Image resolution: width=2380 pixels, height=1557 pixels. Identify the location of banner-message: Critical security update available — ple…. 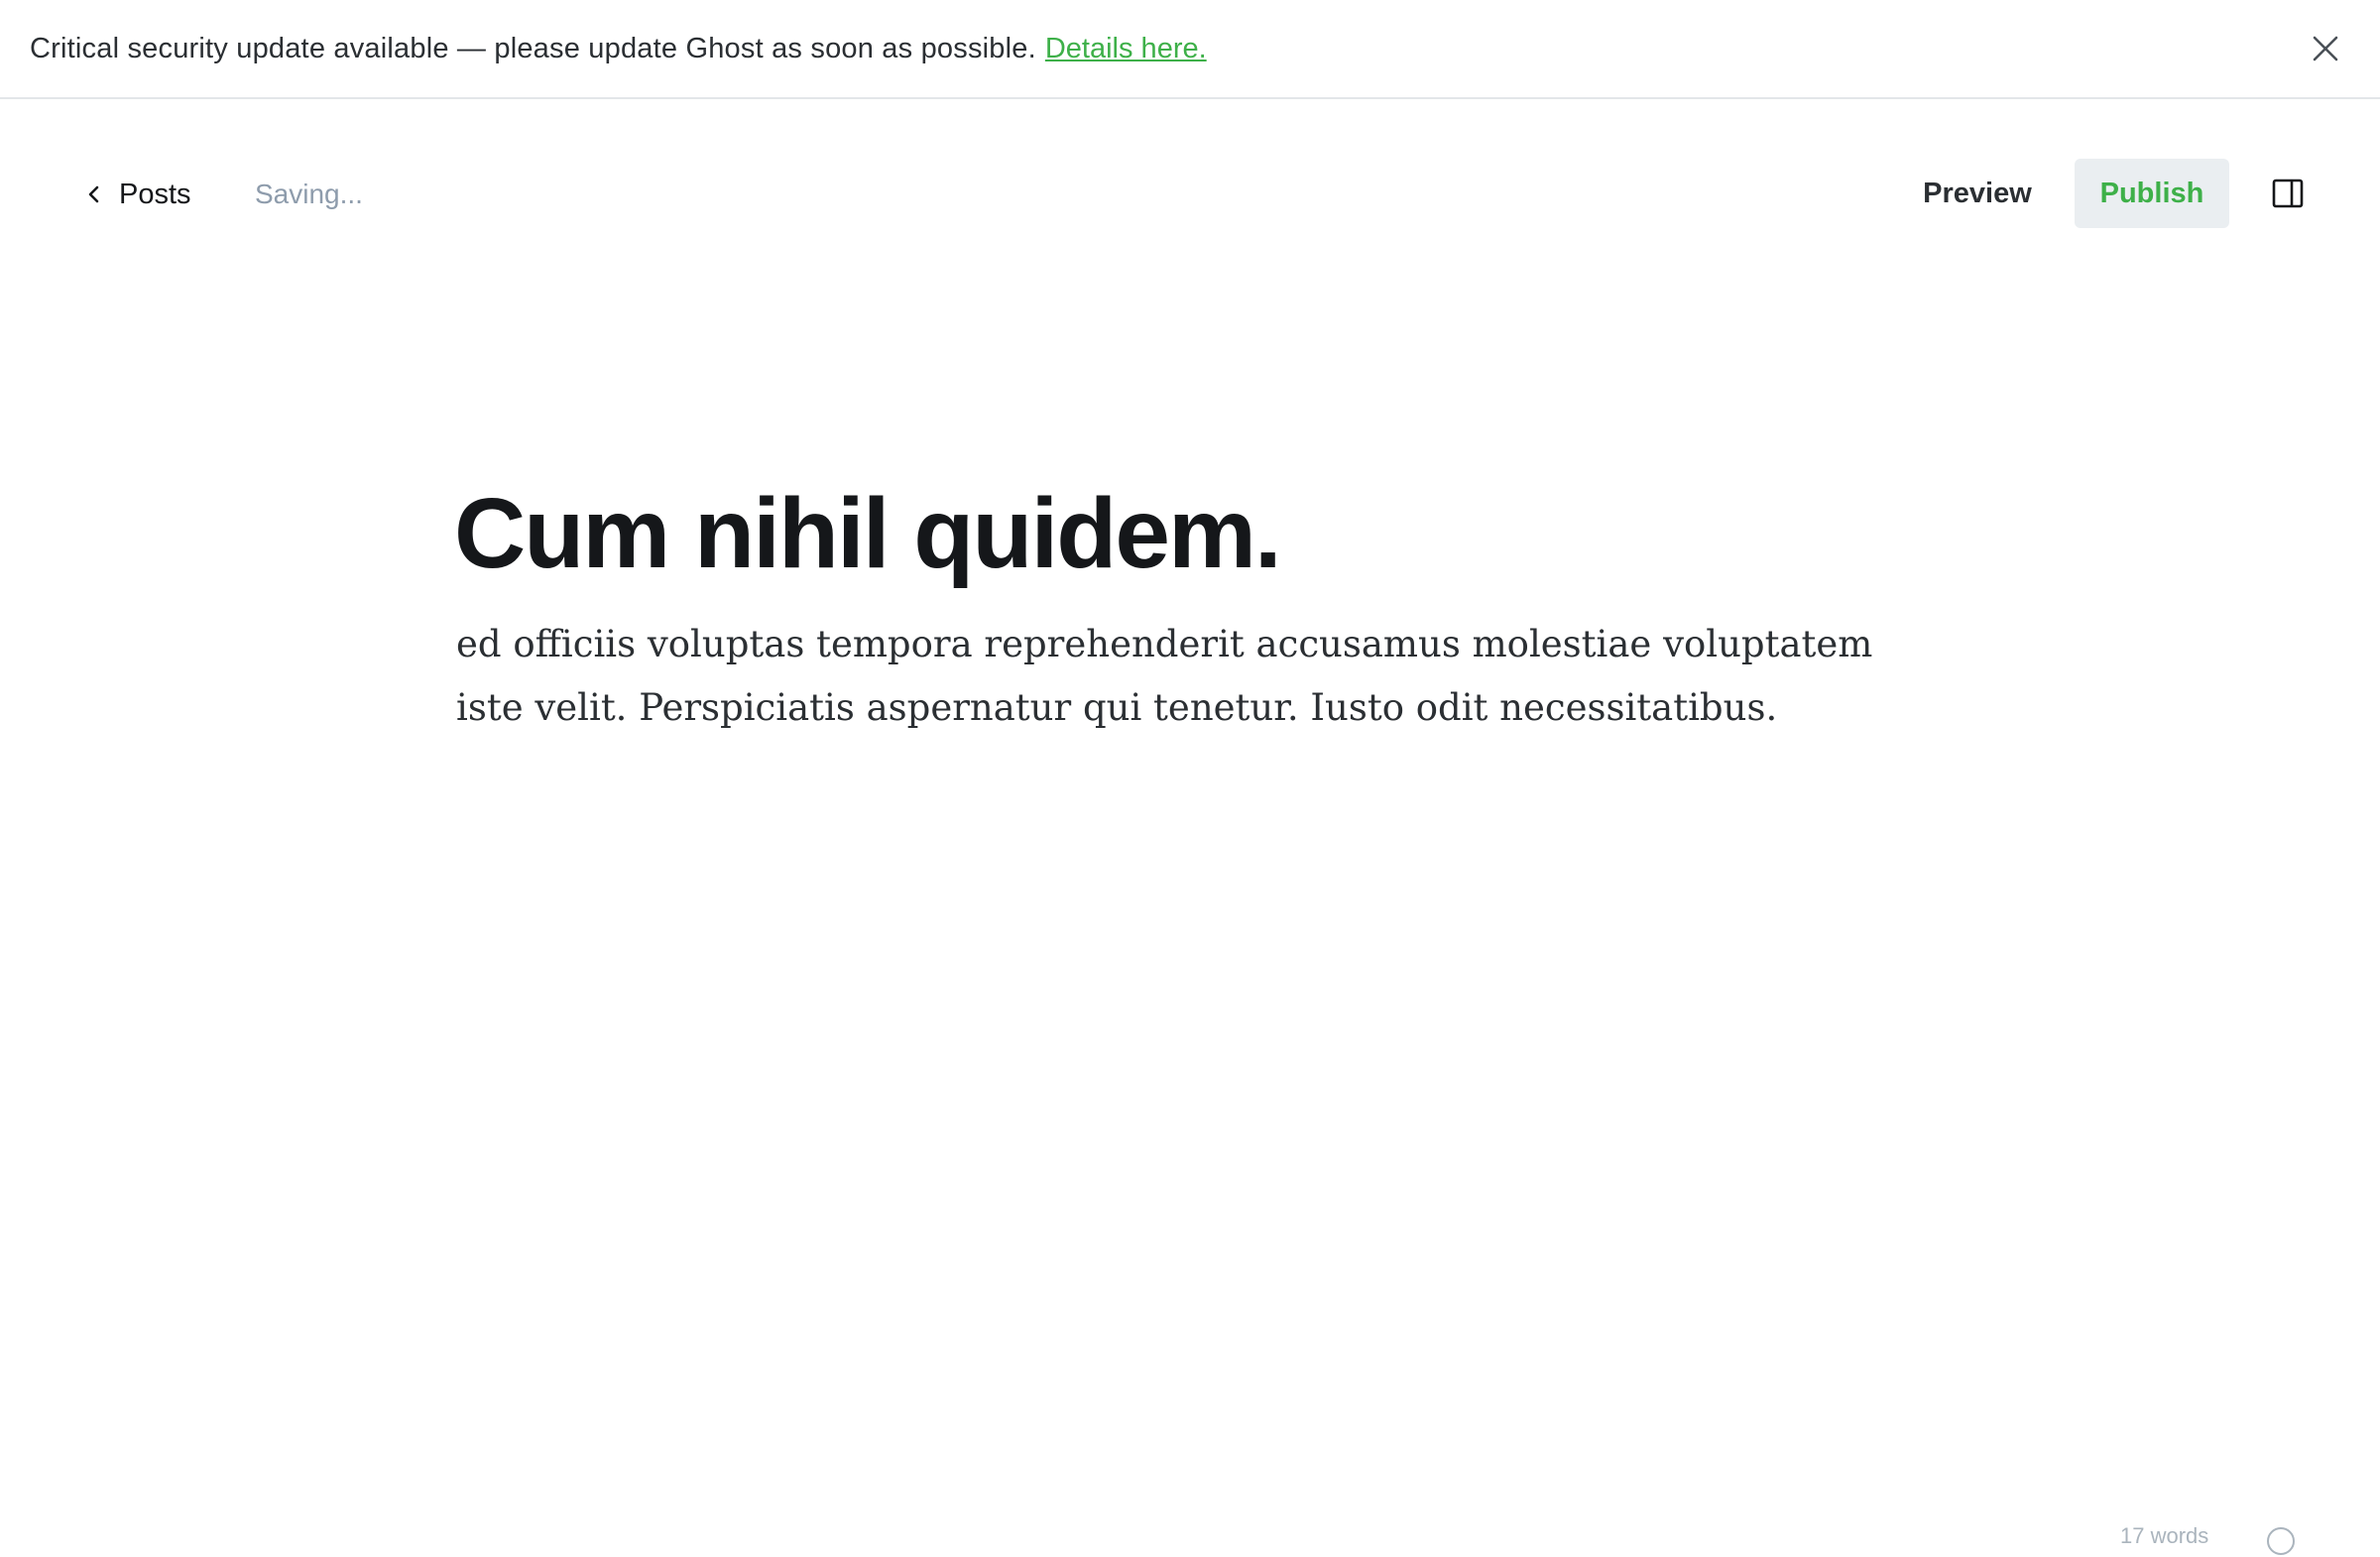
(533, 48).